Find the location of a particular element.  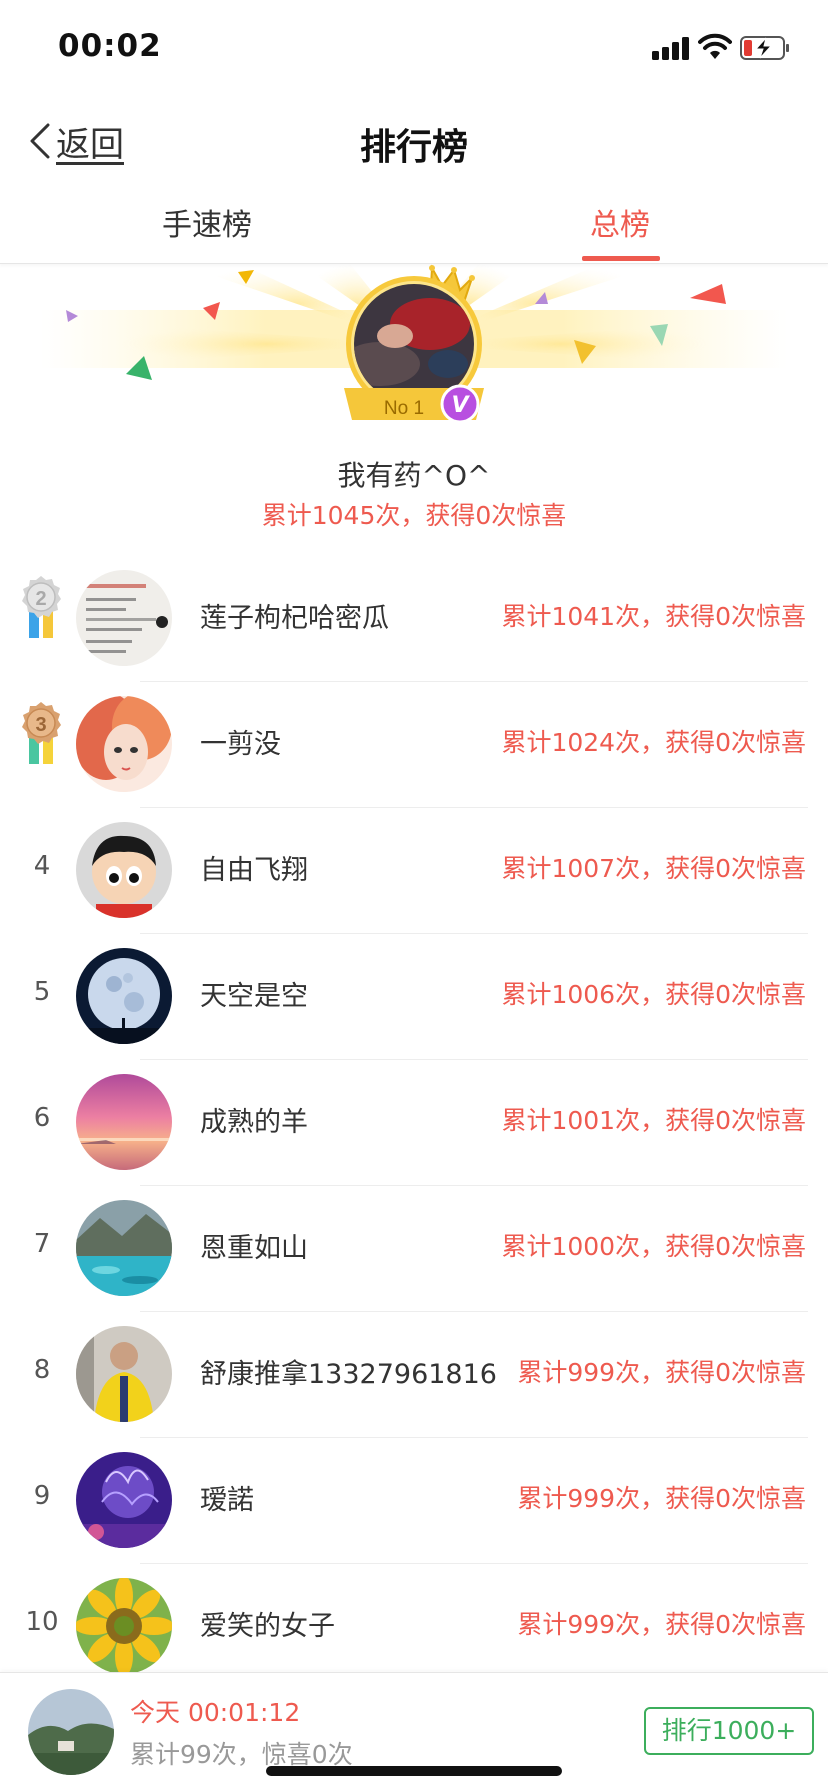

ranking-row-6: 6 成熟的羊 累计1001次，获得0次惊喜 is located at coordinates (414, 1123).